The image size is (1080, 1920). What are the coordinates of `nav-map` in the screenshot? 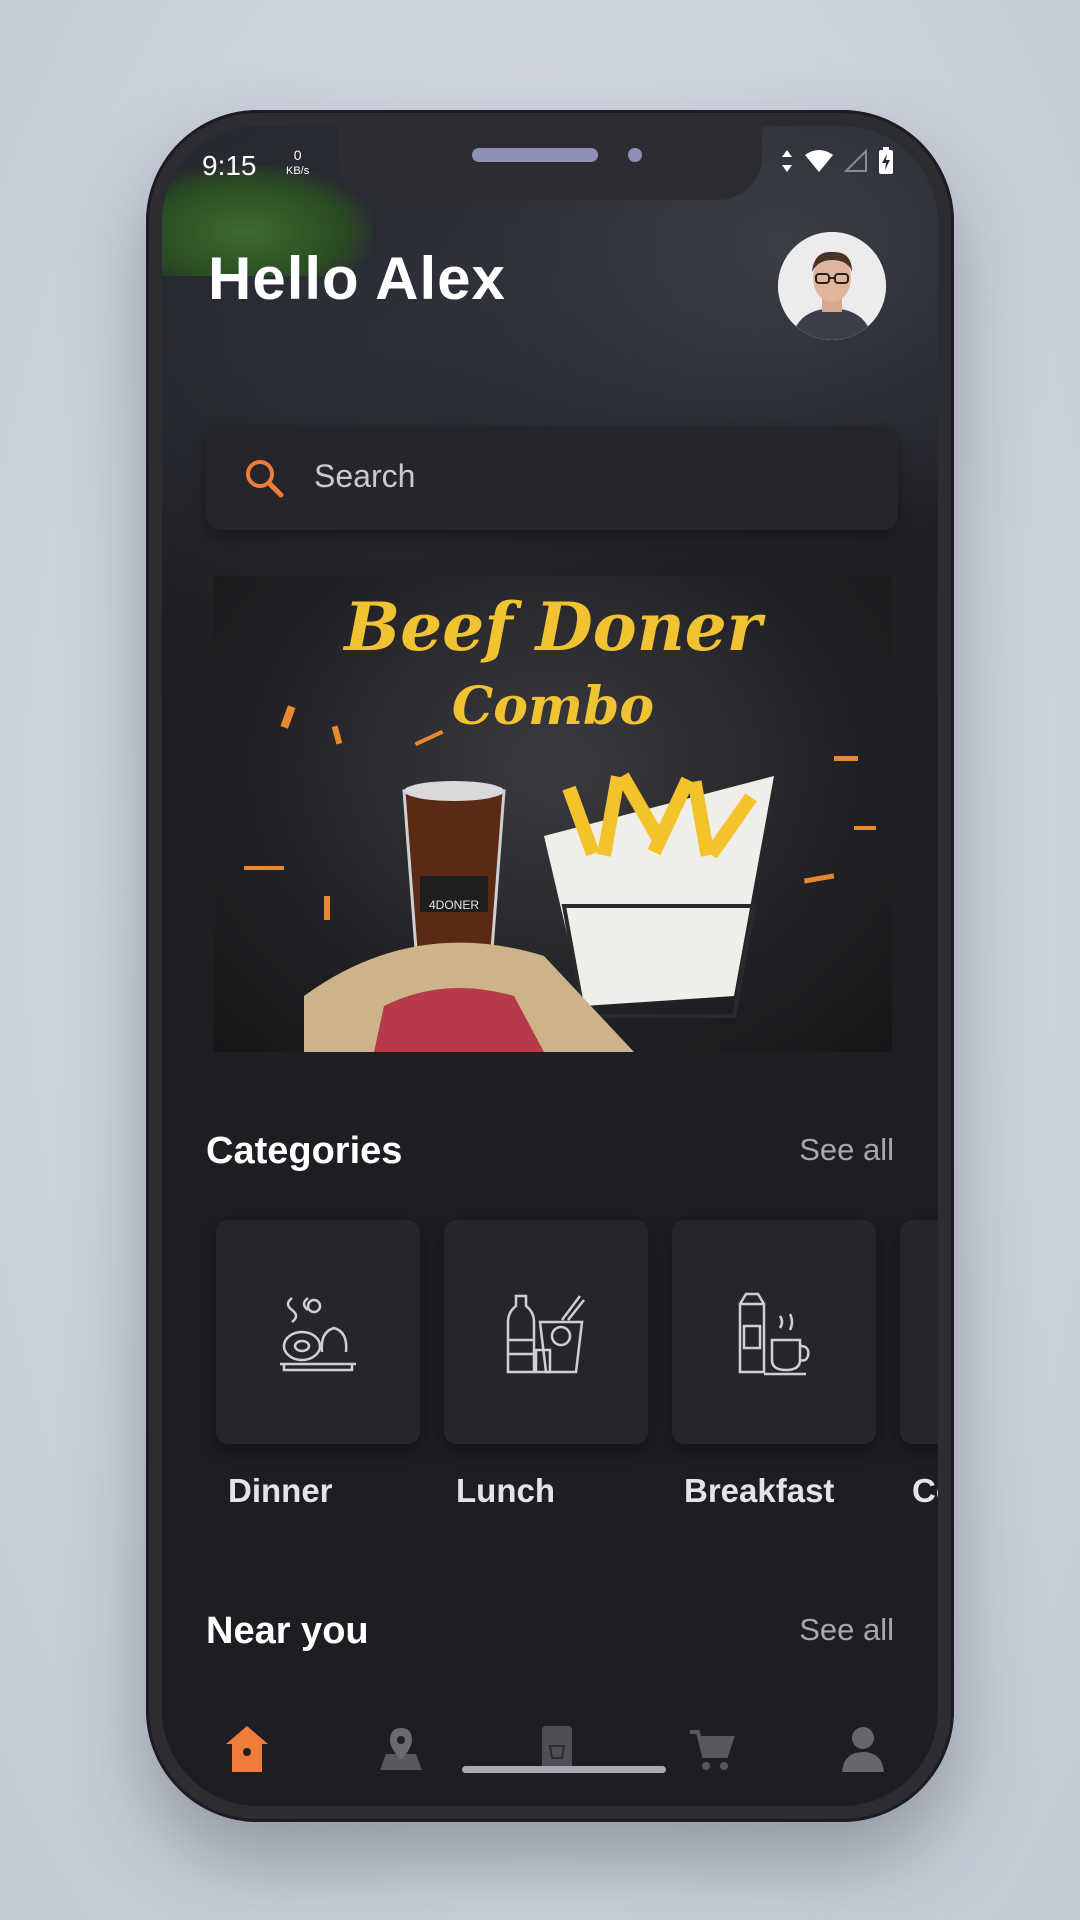 It's located at (401, 1749).